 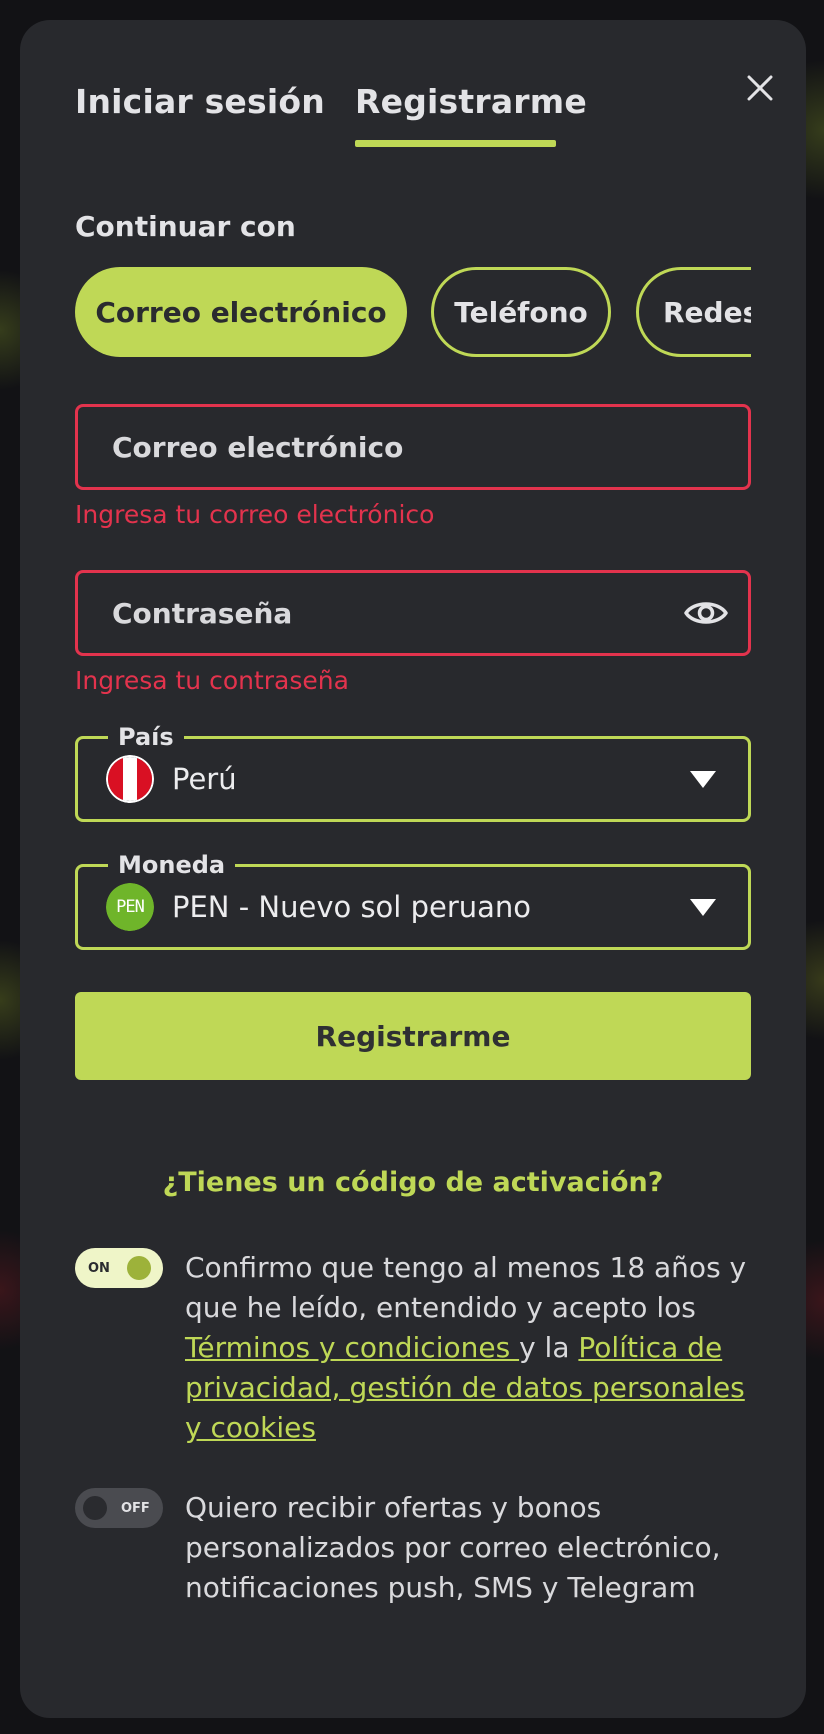 What do you see at coordinates (119, 1268) in the screenshot?
I see `age-consent-toggle: ON` at bounding box center [119, 1268].